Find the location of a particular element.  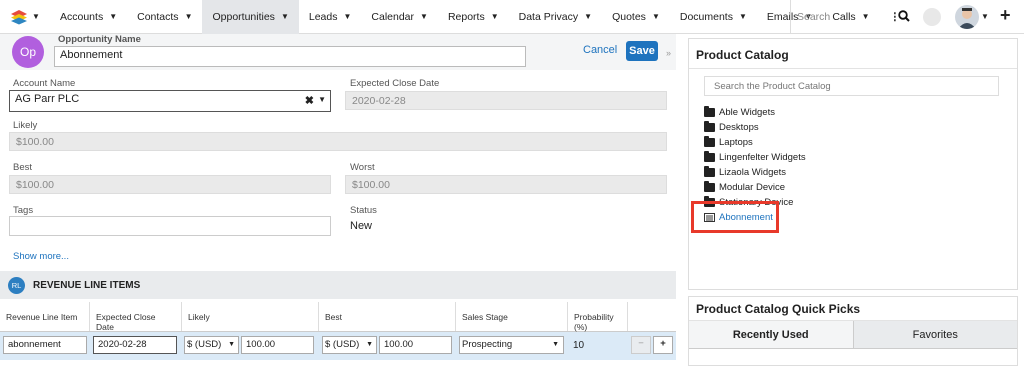

user-menu-chevron-icon: ▼ is located at coordinates (985, 16).